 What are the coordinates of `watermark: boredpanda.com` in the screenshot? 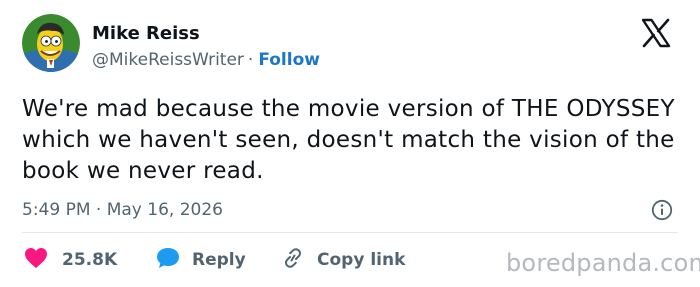 It's located at (603, 263).